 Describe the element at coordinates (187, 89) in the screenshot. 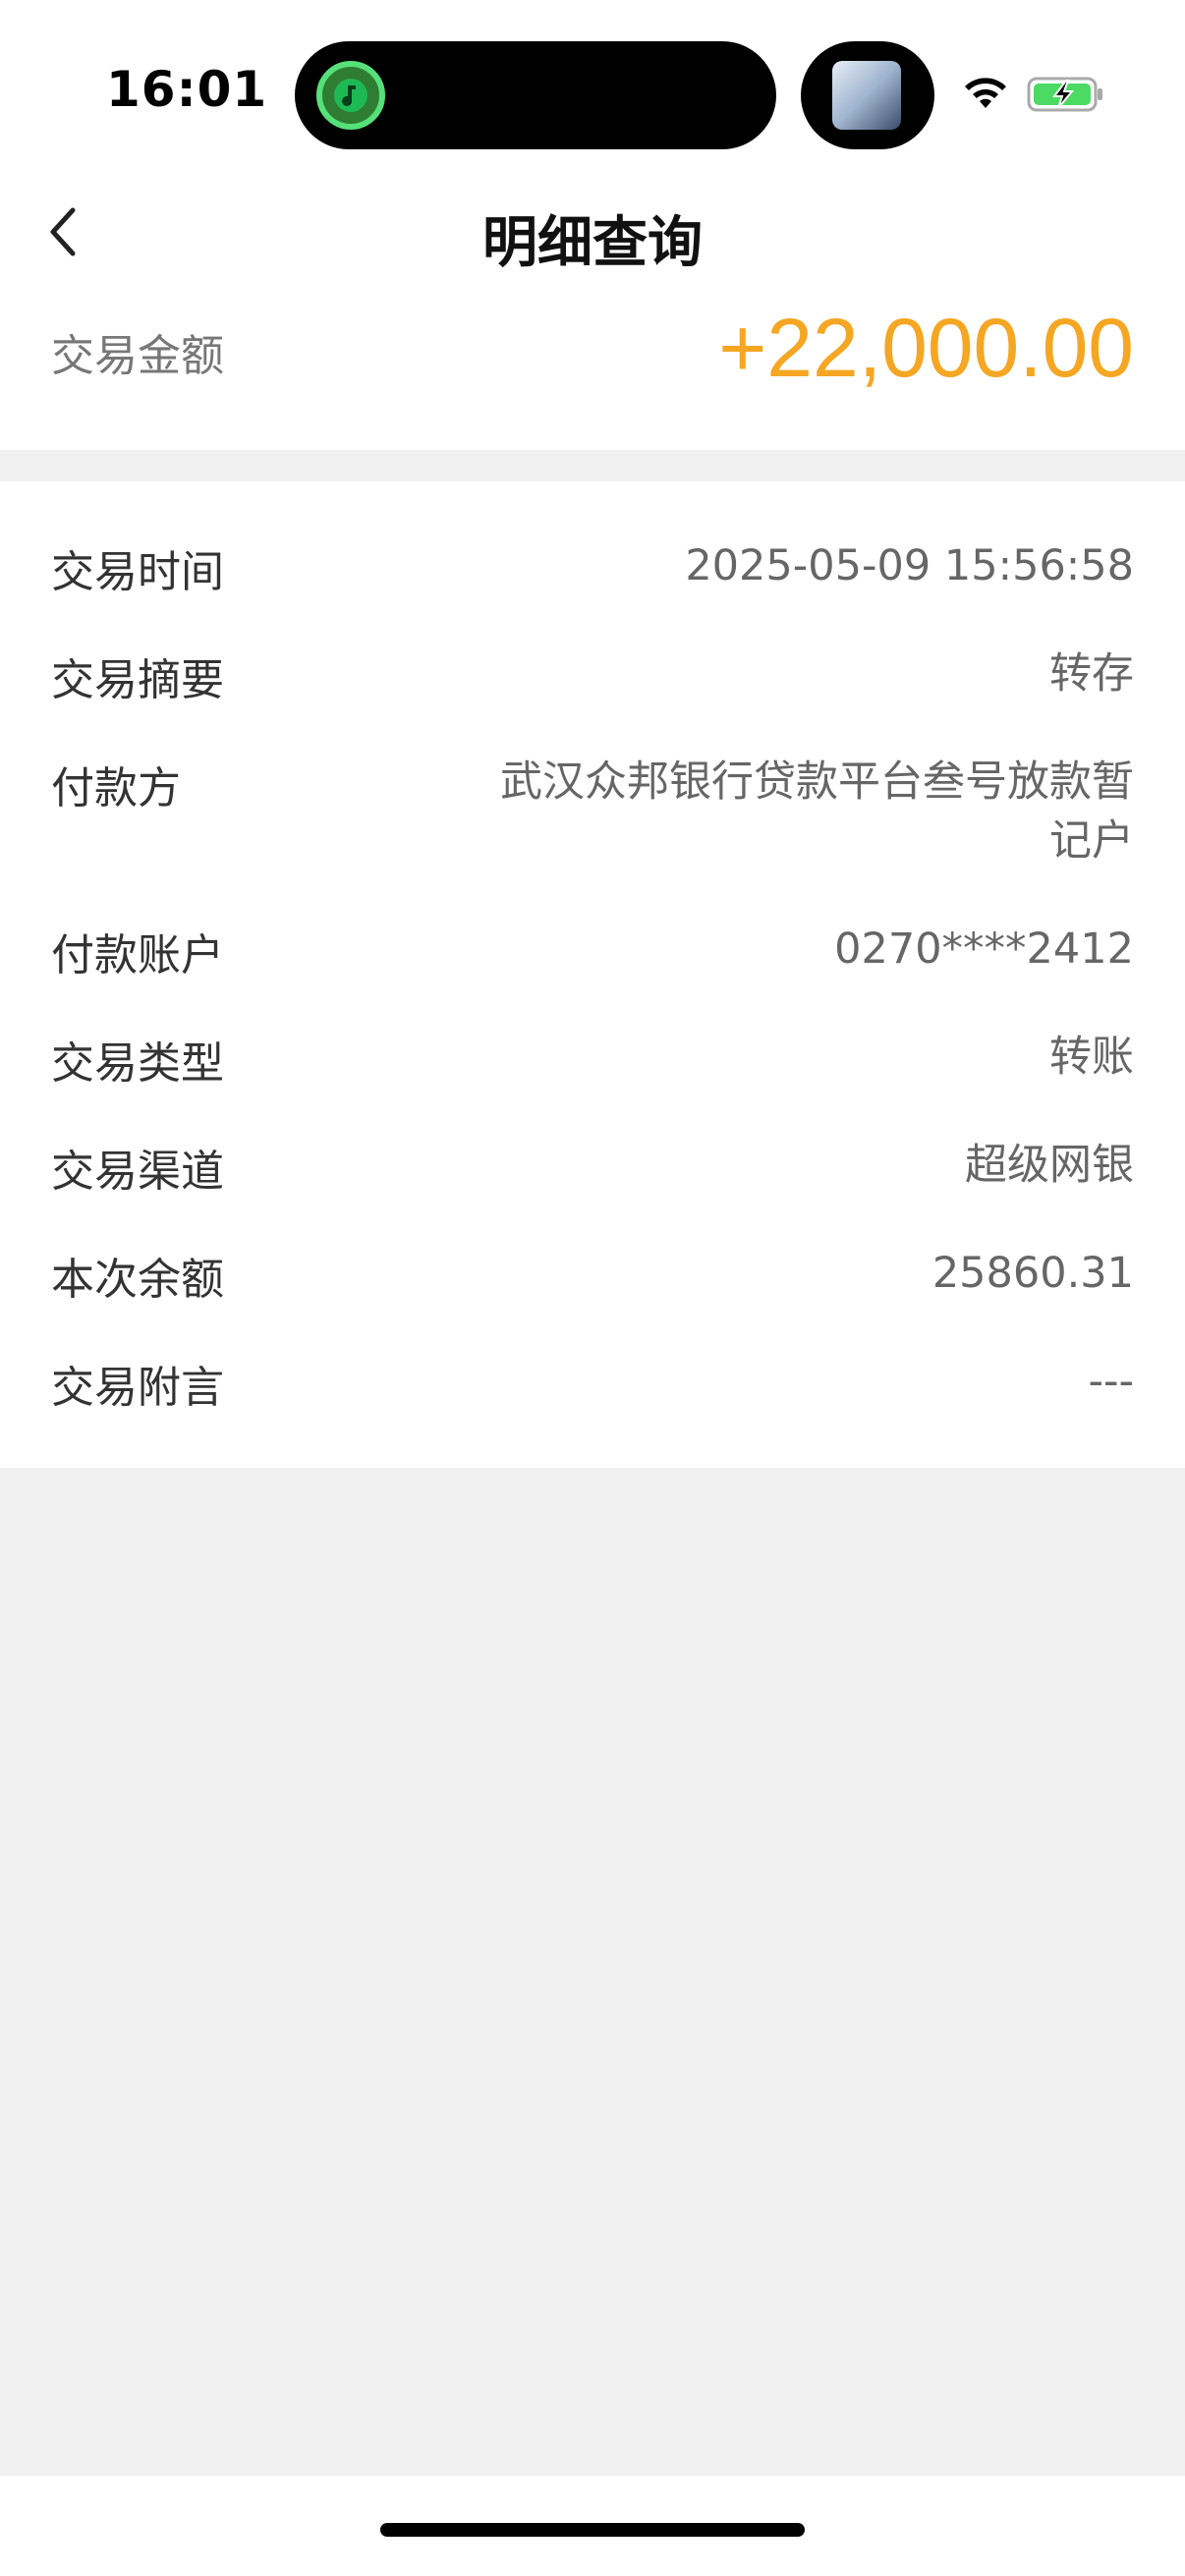

I see `status-time: 16:01` at that location.